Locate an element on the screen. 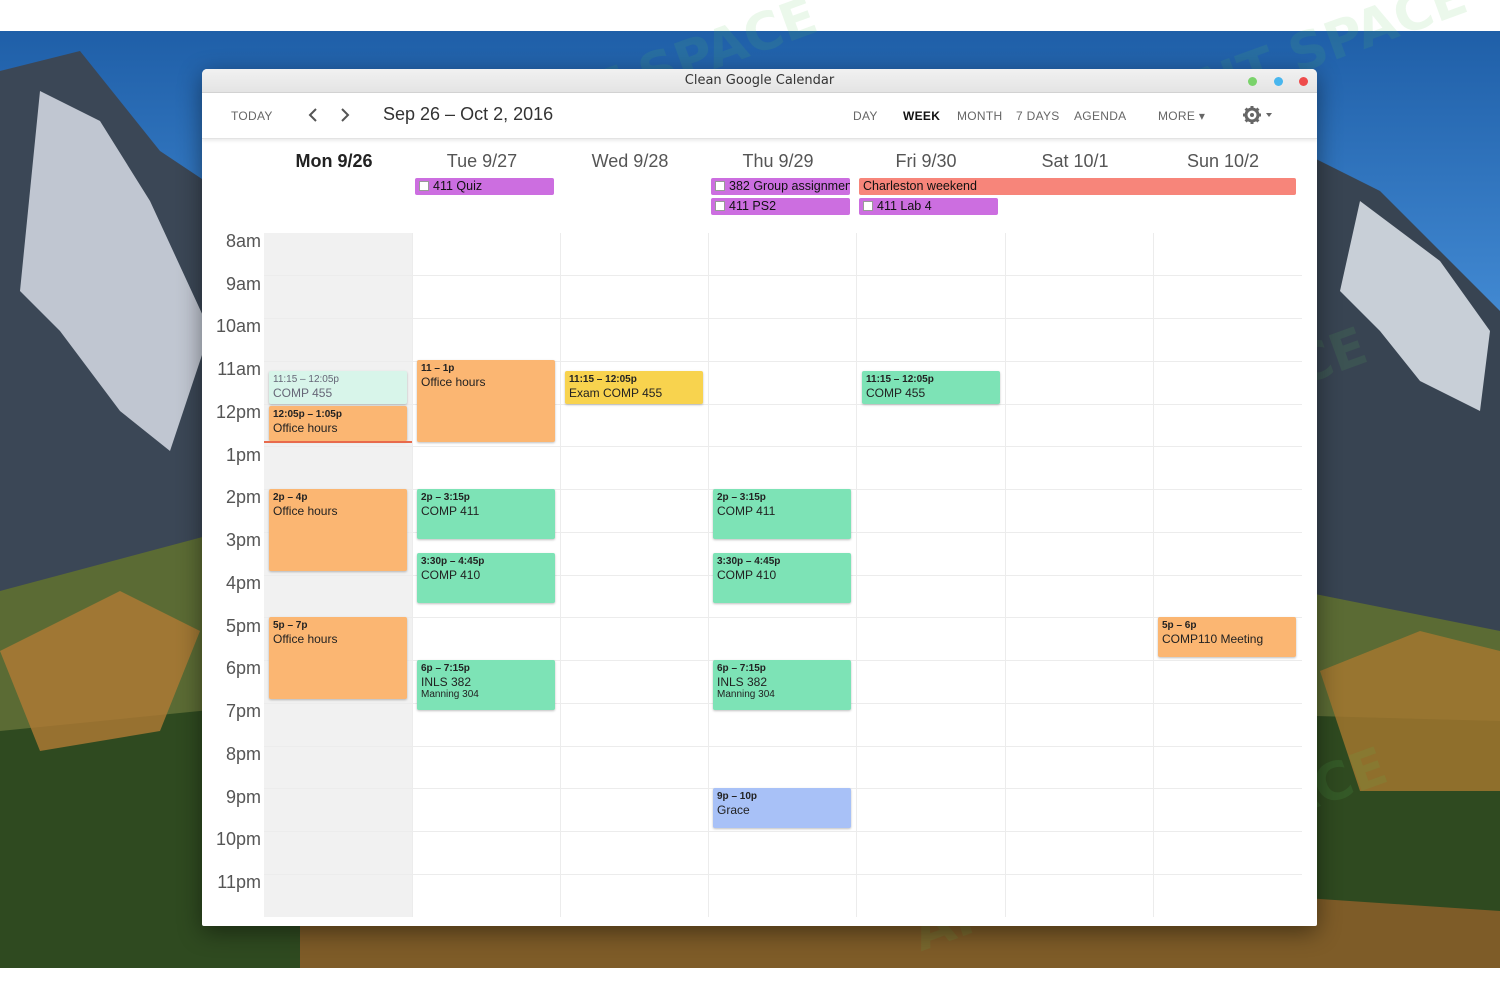 This screenshot has width=1500, height=1000. more-menu-button: MORE ▾ is located at coordinates (1181, 116).